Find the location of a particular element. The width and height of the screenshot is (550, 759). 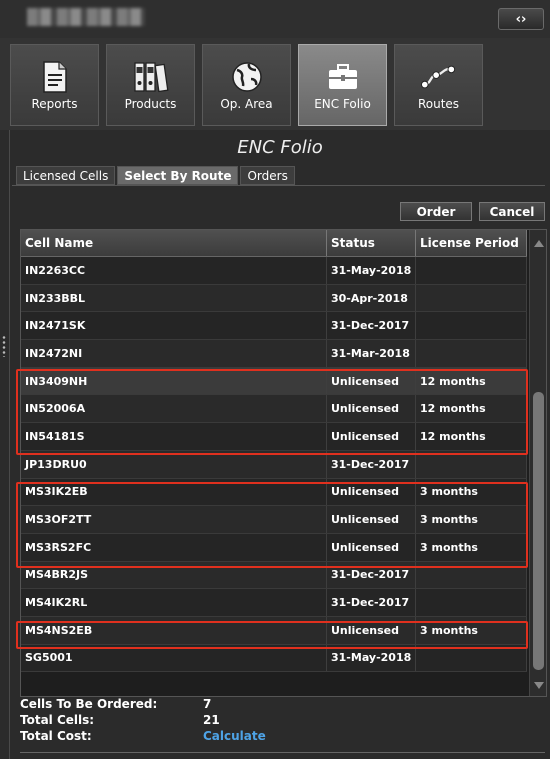

cell-name: IN2263CC is located at coordinates (174, 270).